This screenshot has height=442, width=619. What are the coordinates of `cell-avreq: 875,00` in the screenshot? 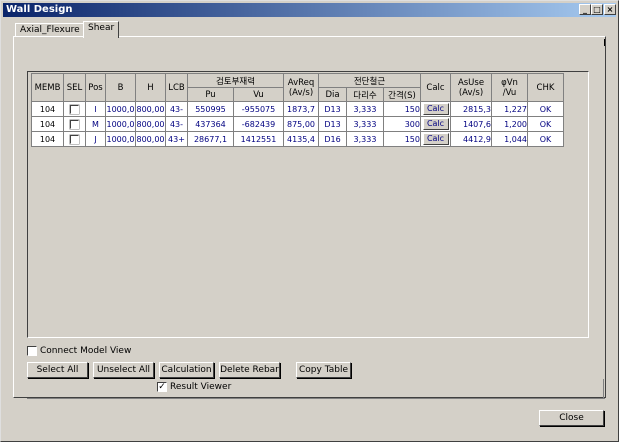 It's located at (301, 124).